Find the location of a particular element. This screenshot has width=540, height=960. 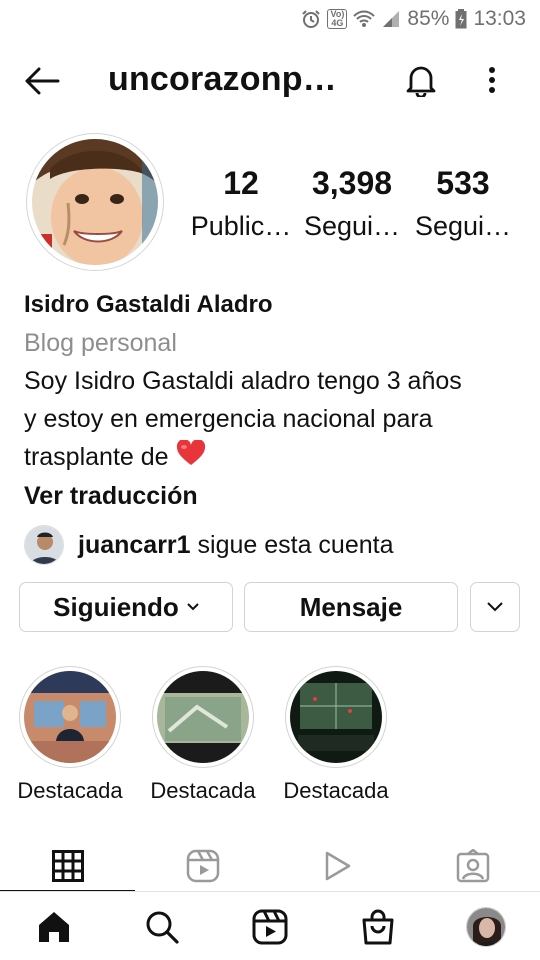

bell-icon is located at coordinates (421, 81).